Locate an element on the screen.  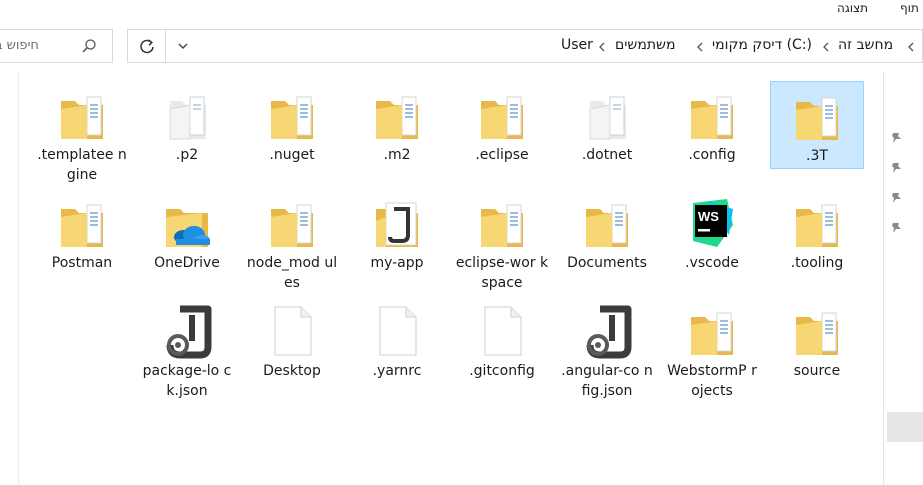
file-item: source is located at coordinates (817, 341).